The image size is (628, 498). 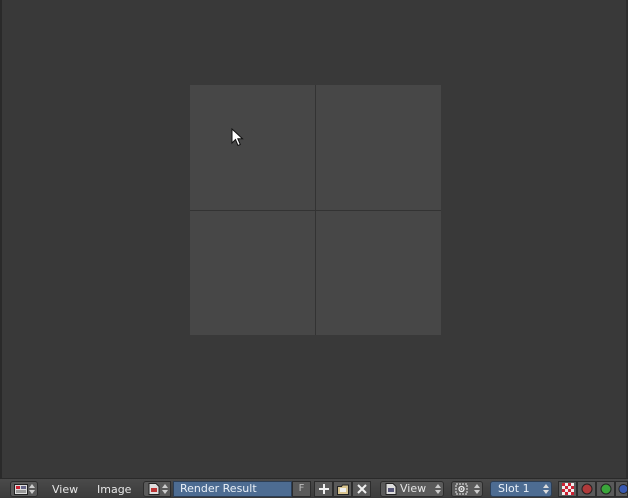 I want to click on render-slot-selector: Slot 1, so click(x=521, y=489).